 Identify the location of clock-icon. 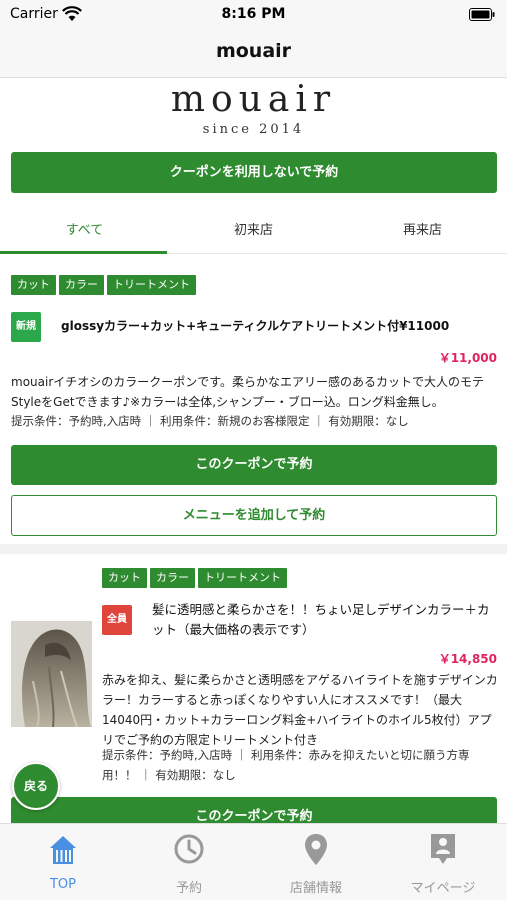
(189, 849).